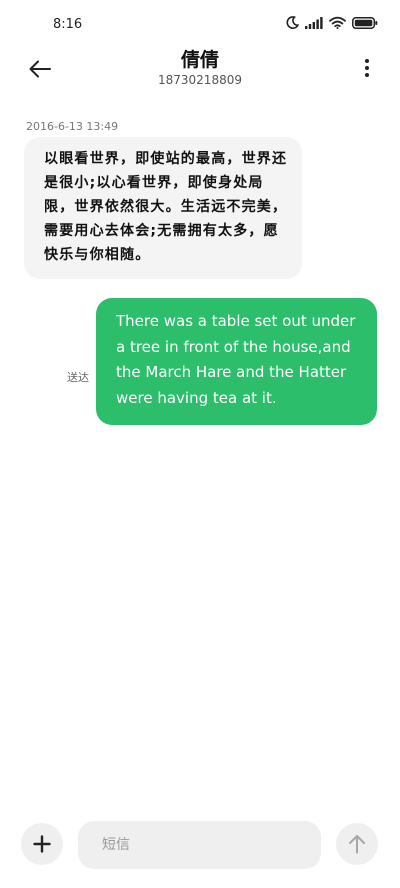  I want to click on add-attachment-button, so click(42, 844).